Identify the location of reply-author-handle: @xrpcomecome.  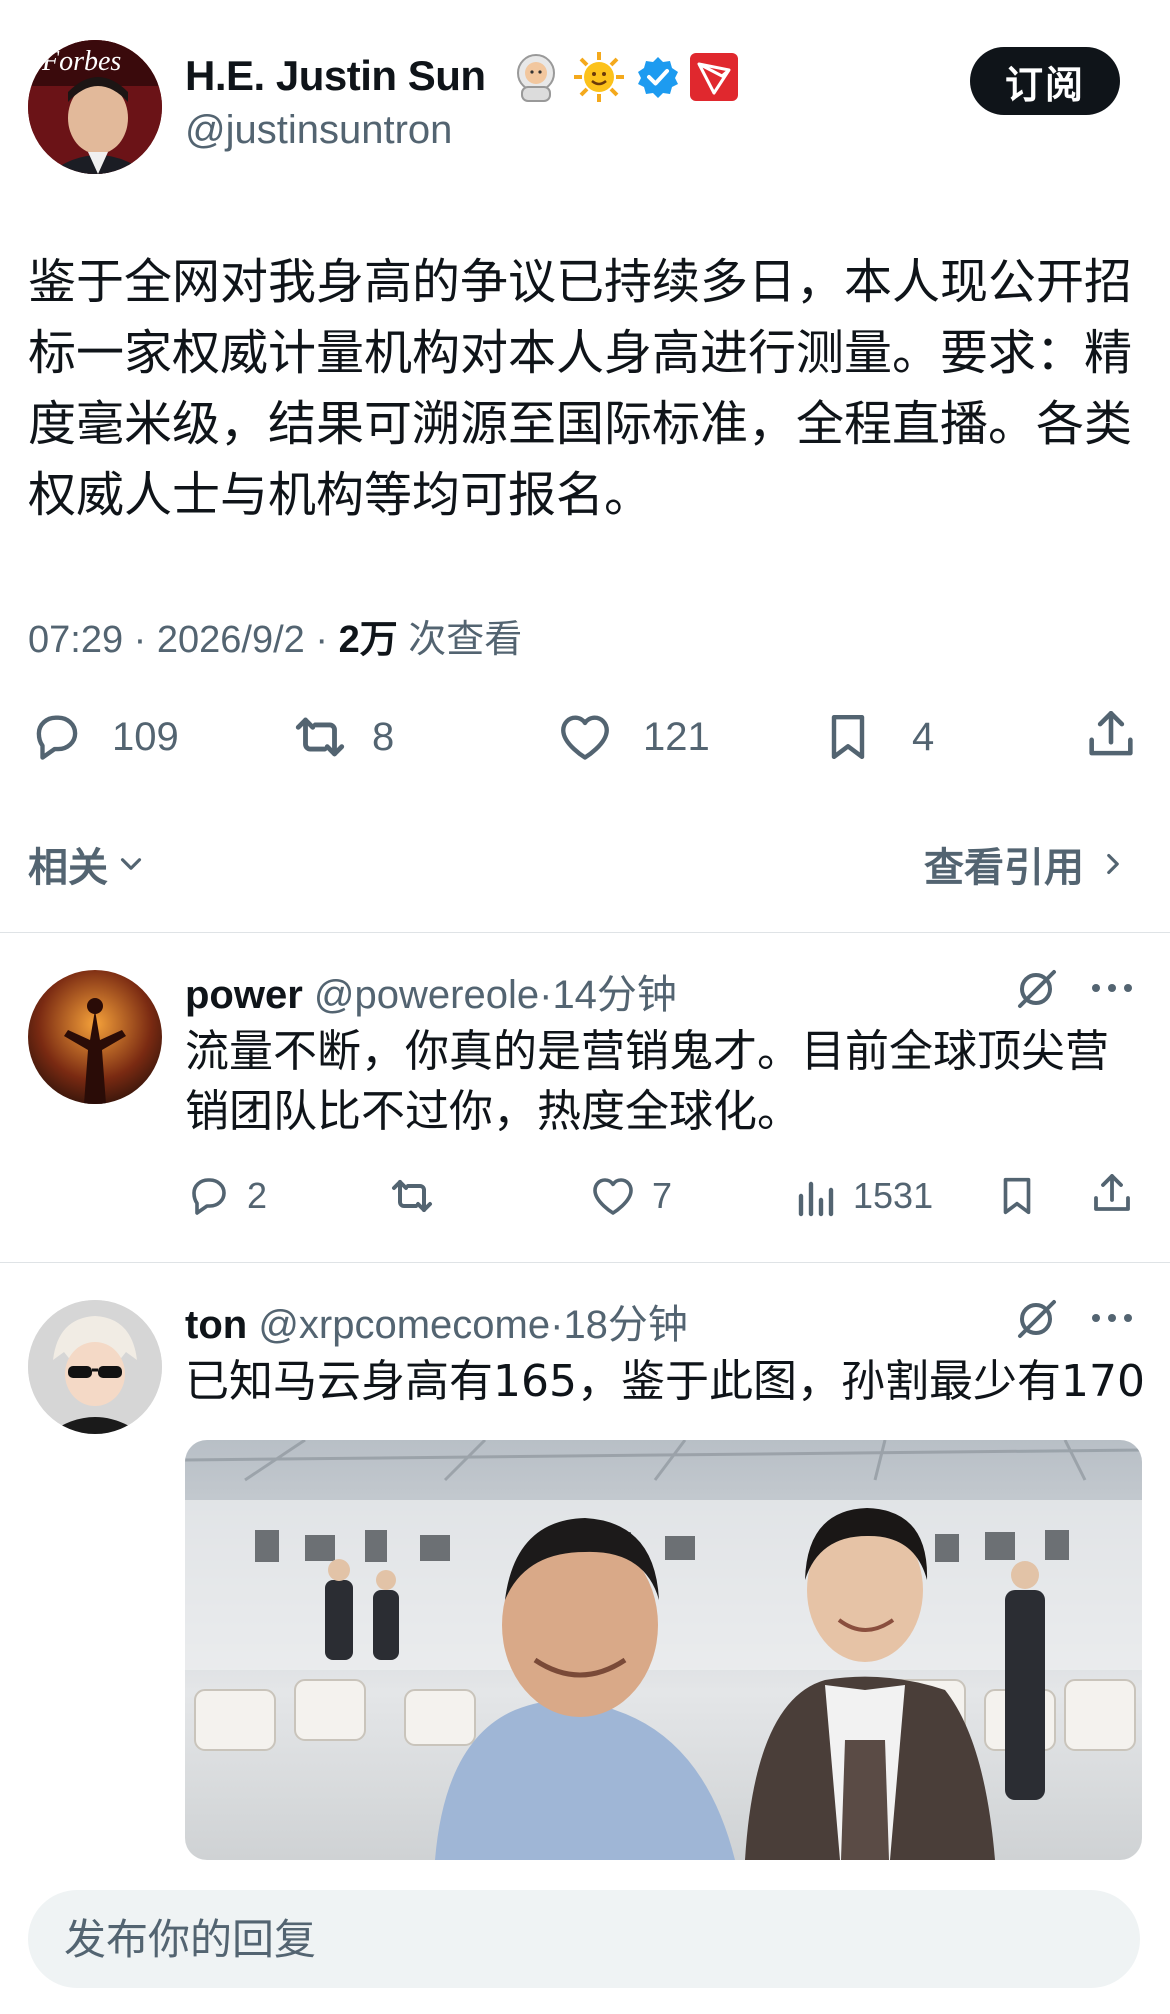
(404, 1325).